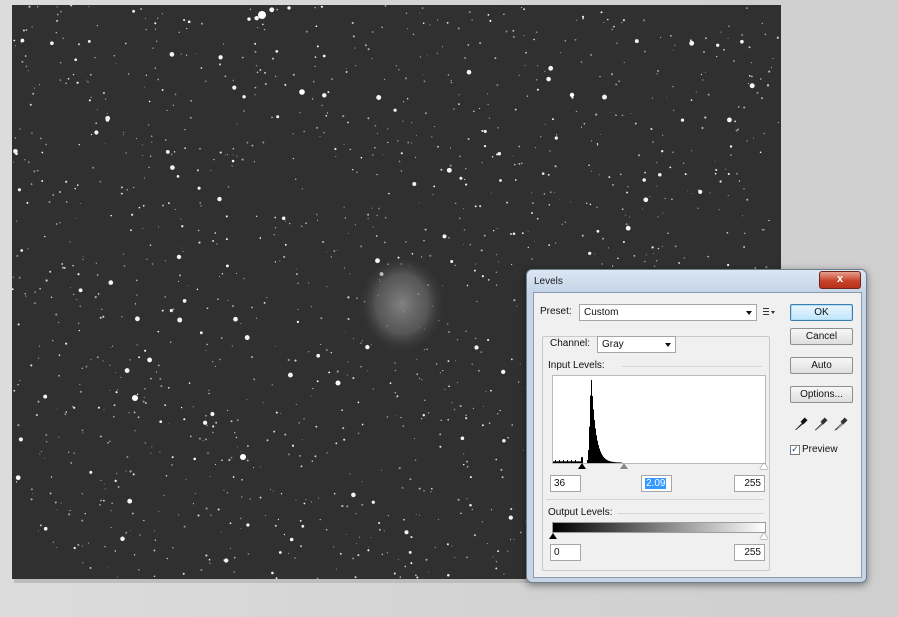  I want to click on dialog-title: Levels, so click(548, 281).